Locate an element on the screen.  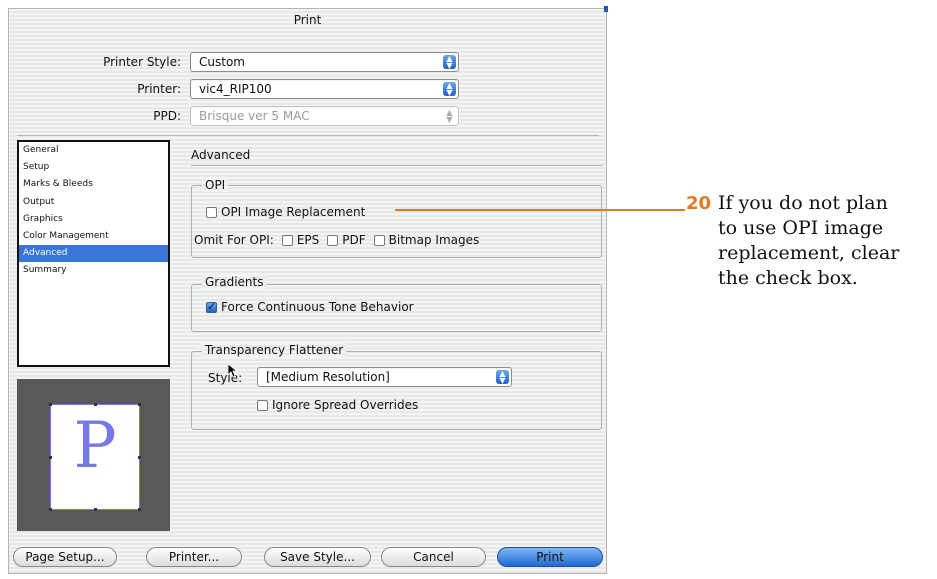
gradients-group-label: Gradients is located at coordinates (234, 282).